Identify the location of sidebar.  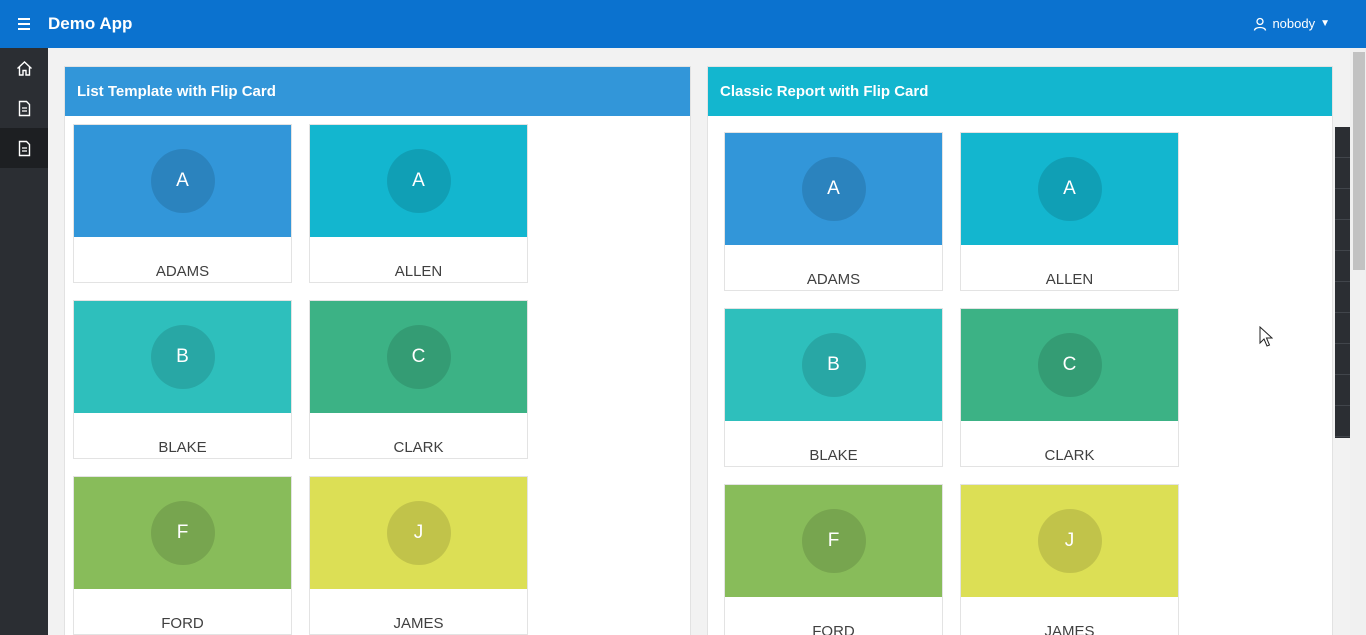
(24, 341).